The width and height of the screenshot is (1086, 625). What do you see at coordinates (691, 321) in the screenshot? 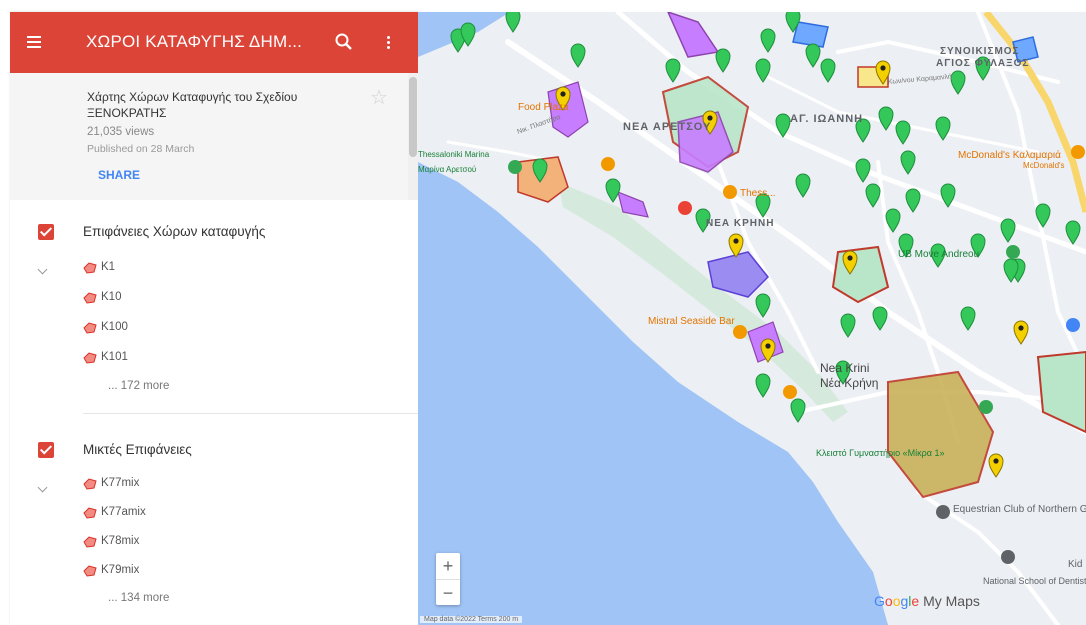
I see `map-label-mistral: Mistral Seaside Bar` at bounding box center [691, 321].